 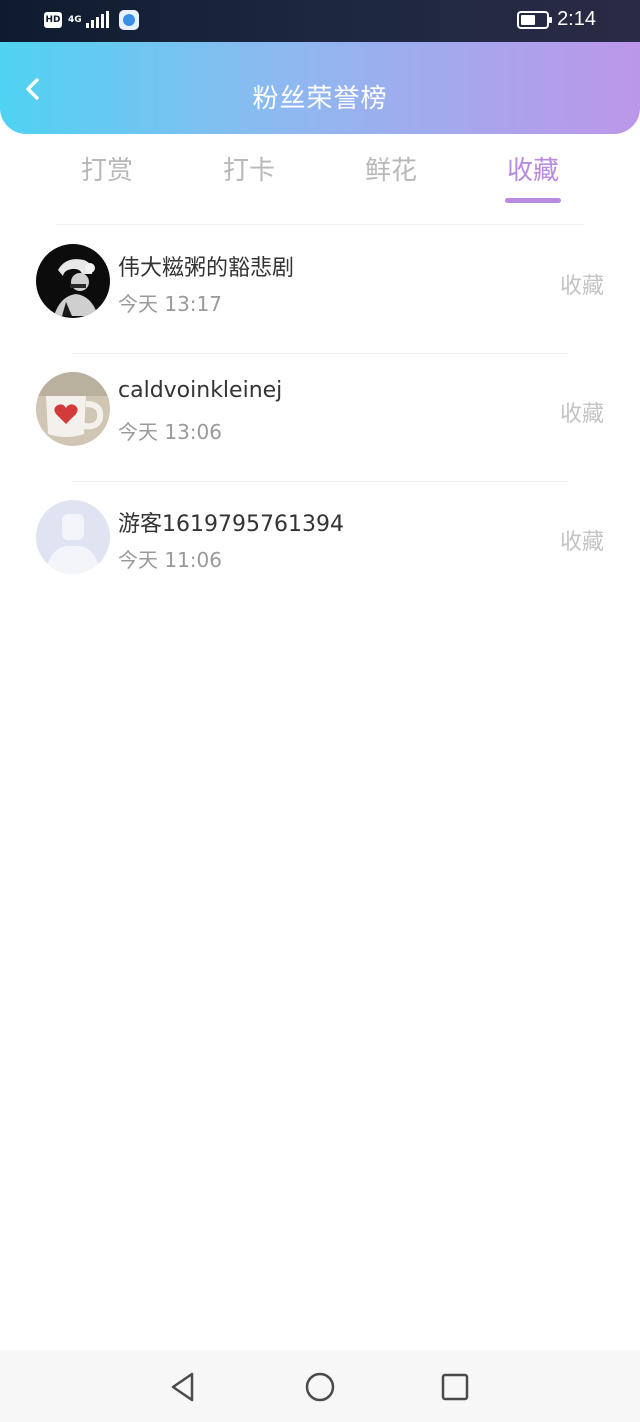 I want to click on active-tab-indicator, so click(x=533, y=200).